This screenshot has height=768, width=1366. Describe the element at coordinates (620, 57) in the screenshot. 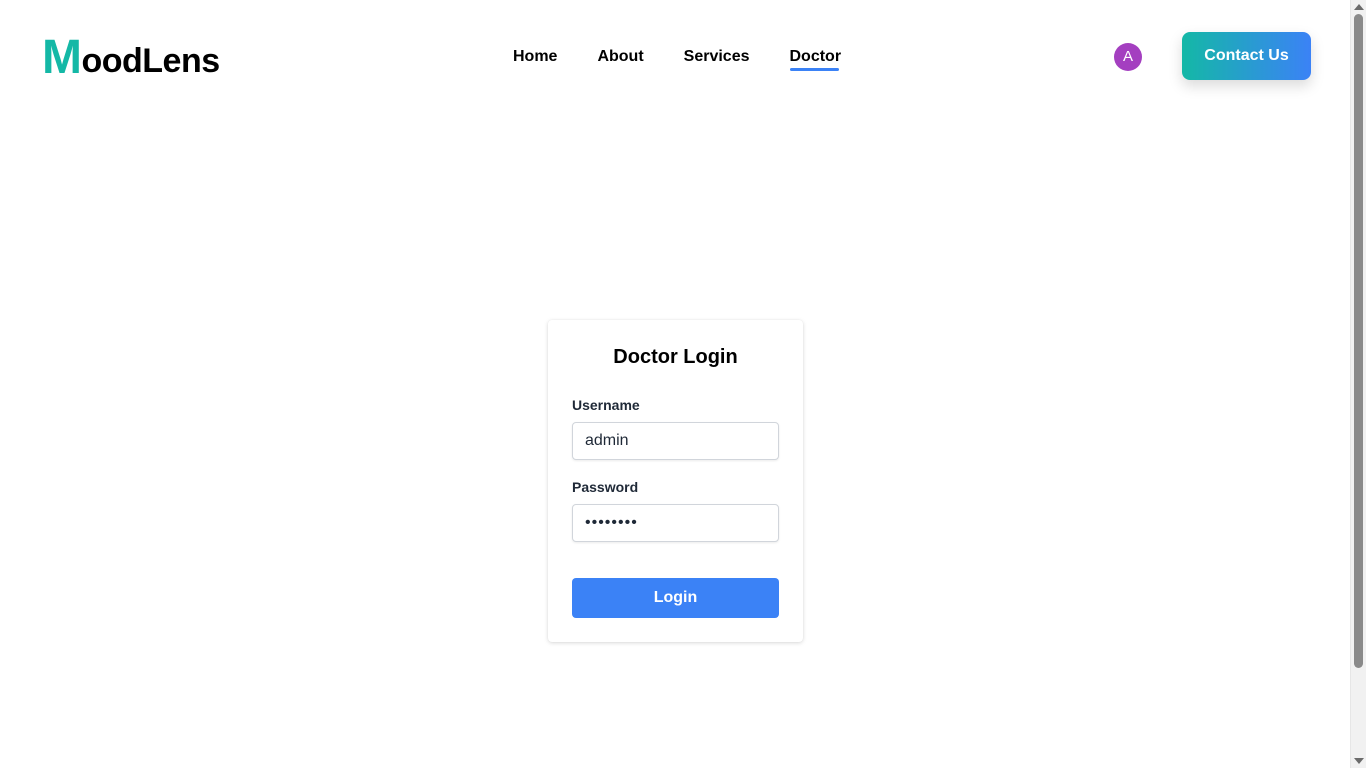

I see `nav-about: About` at that location.